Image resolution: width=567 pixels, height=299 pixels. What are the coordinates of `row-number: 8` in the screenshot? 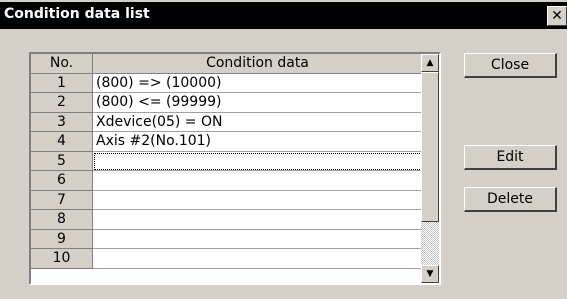 It's located at (62, 220).